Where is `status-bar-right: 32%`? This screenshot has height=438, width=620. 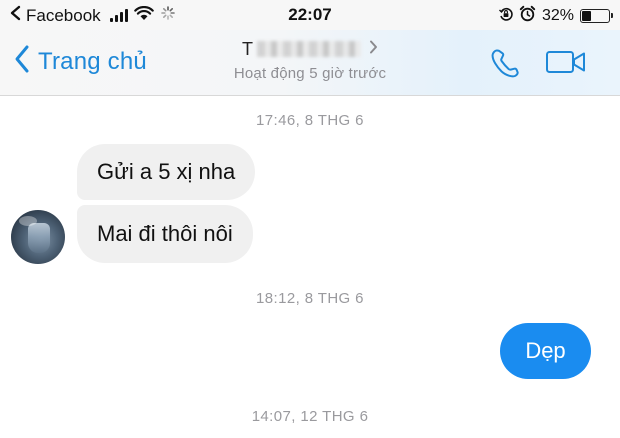 status-bar-right: 32% is located at coordinates (553, 16).